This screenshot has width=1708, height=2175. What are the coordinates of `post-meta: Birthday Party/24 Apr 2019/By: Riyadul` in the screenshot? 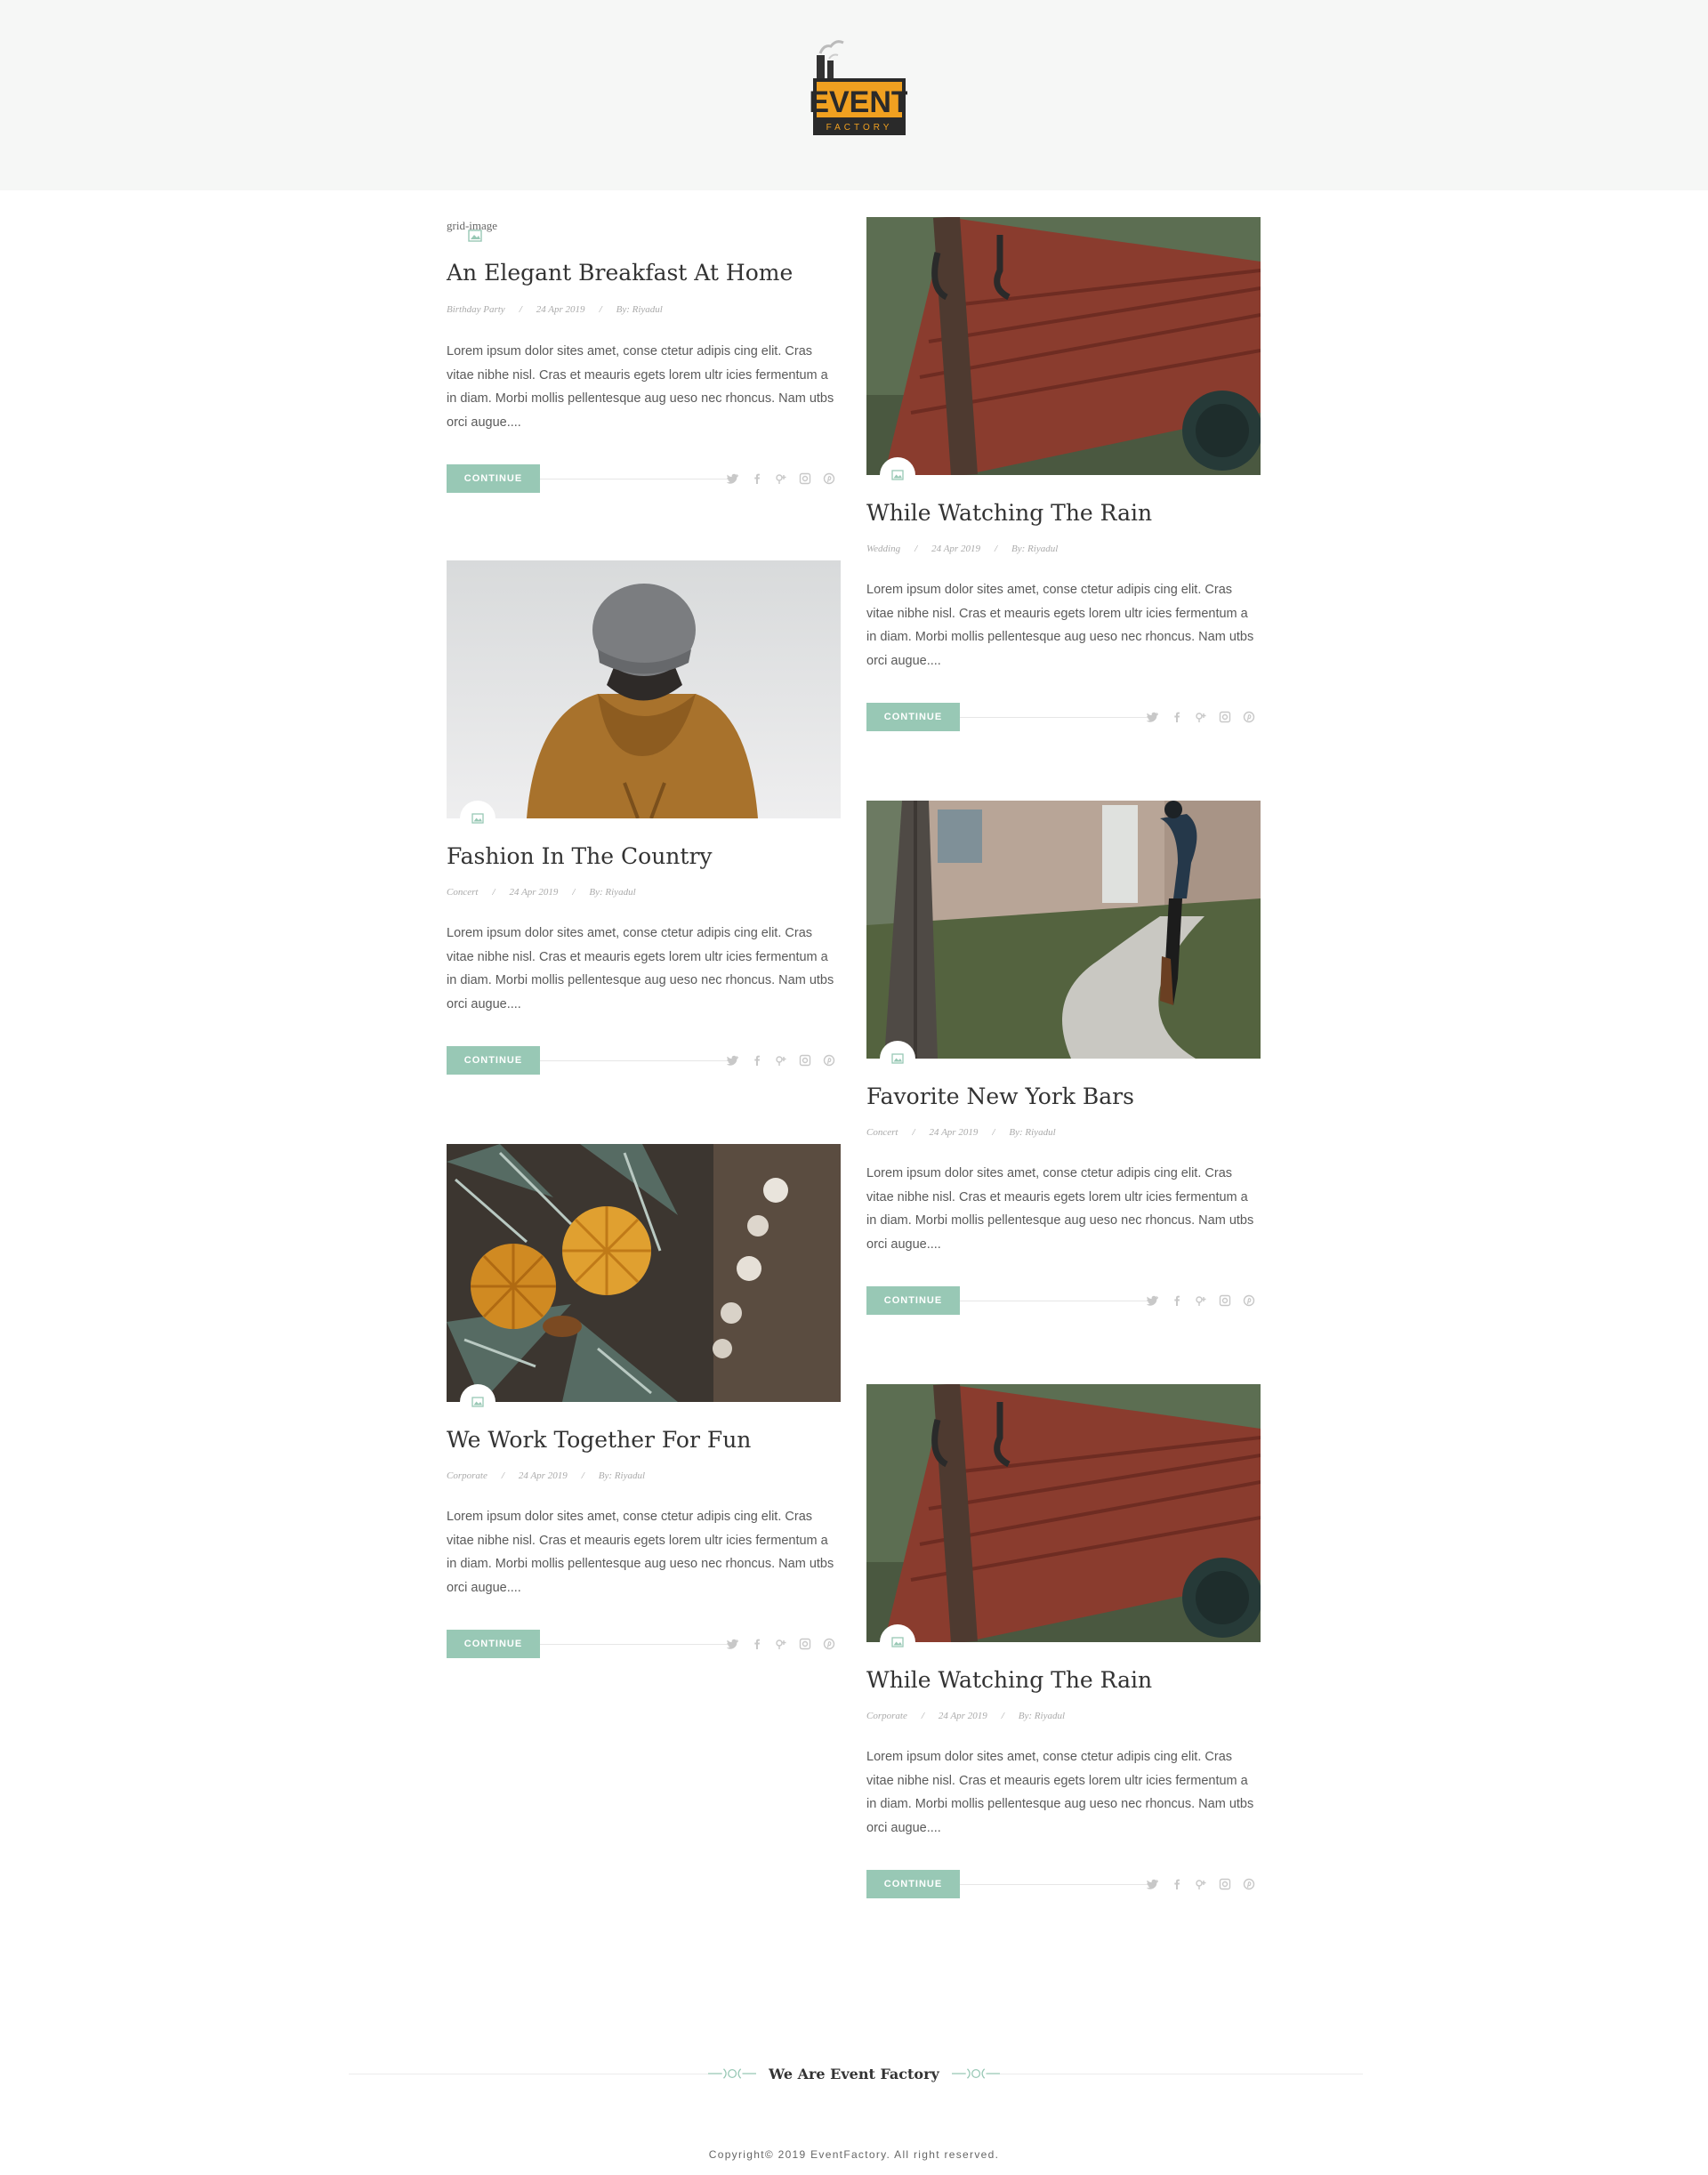 It's located at (555, 309).